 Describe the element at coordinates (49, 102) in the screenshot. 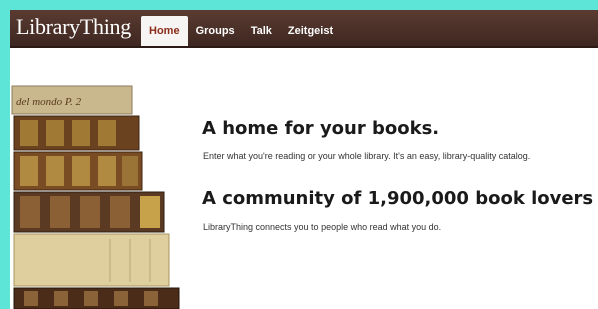

I see `book-spine-text: del mondo P. 2` at that location.